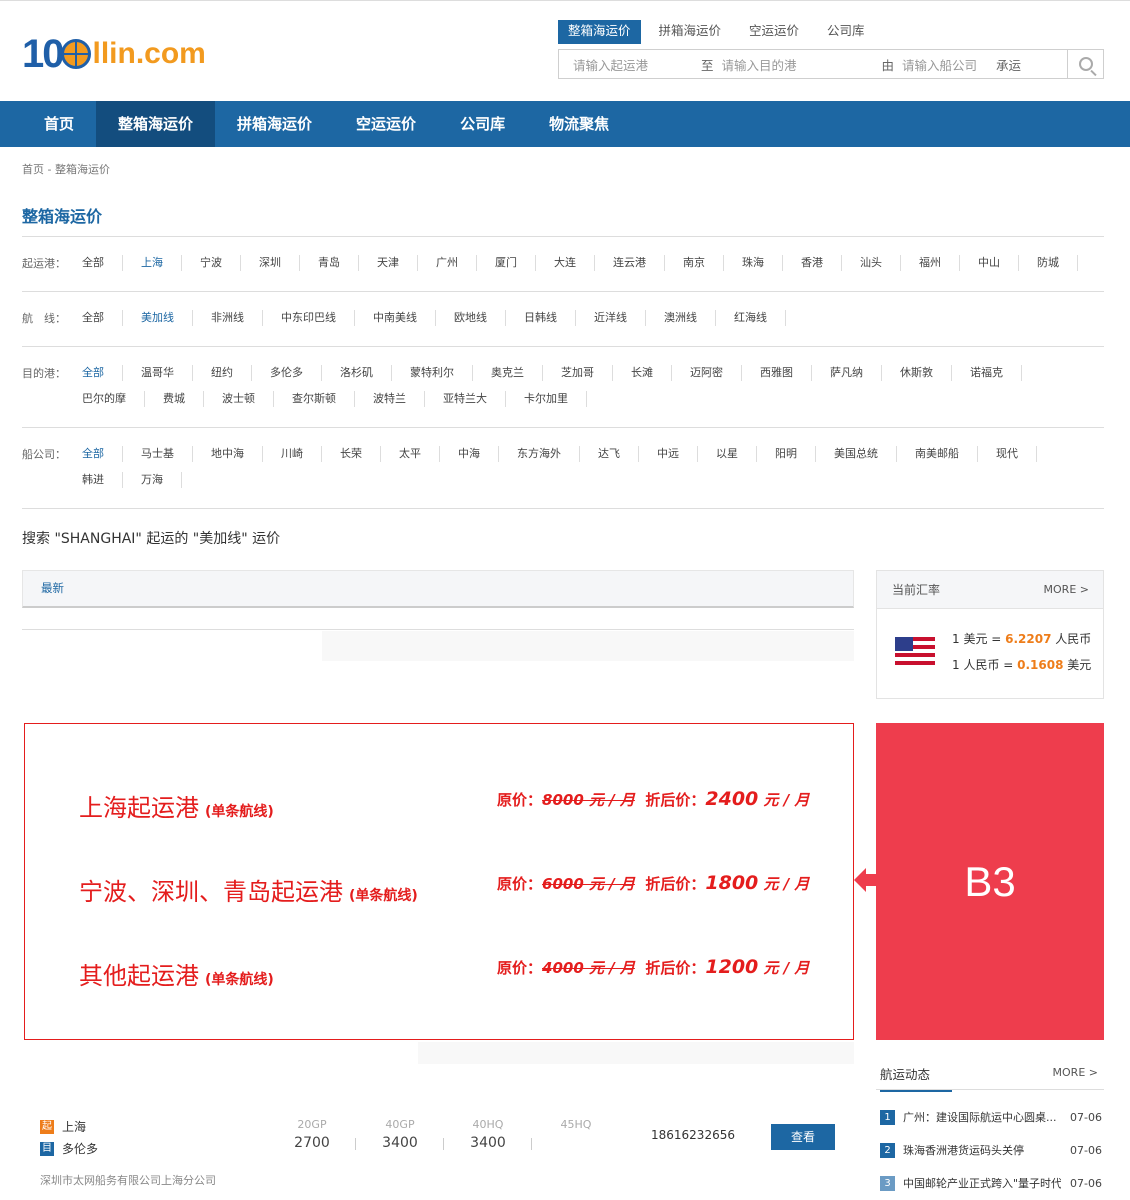  What do you see at coordinates (802, 64) in the screenshot?
I see `destination-port-input: 请输入目的港` at bounding box center [802, 64].